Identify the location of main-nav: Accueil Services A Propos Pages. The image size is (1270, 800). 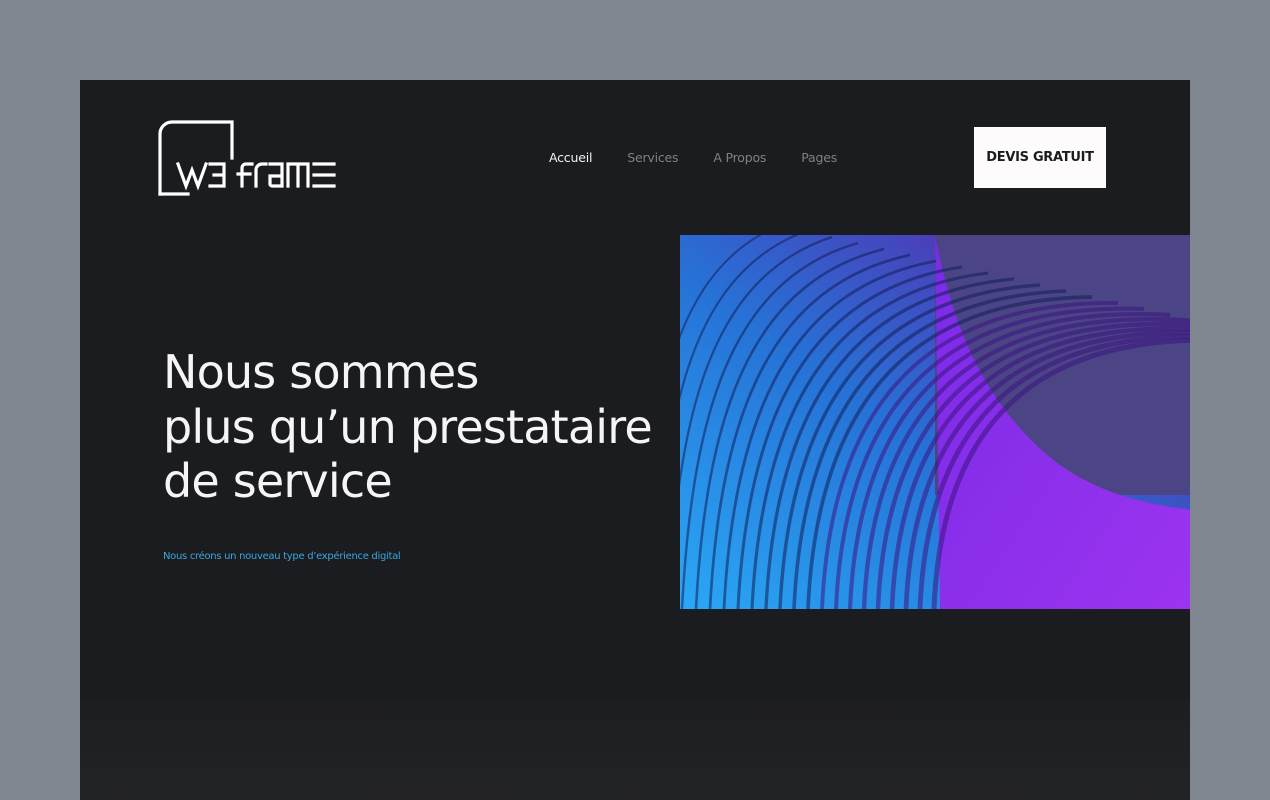
(693, 157).